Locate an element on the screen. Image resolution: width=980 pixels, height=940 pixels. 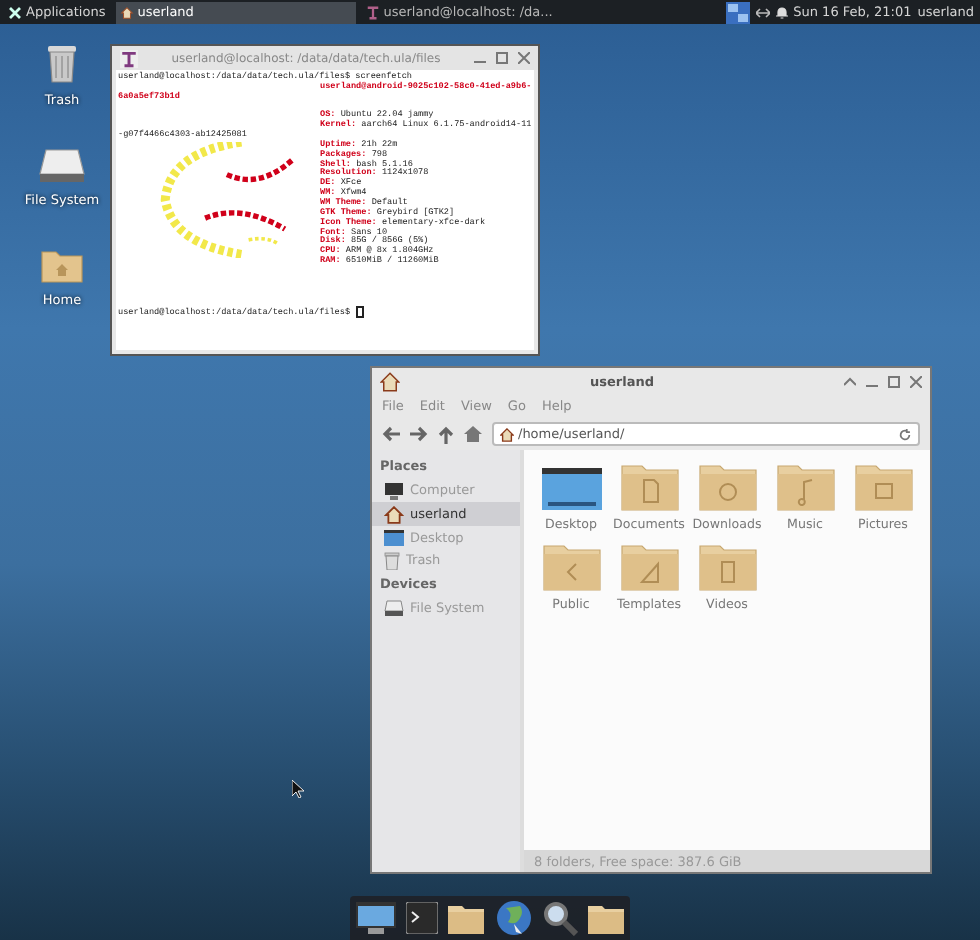
mouse-pointer-icon is located at coordinates (298, 789).